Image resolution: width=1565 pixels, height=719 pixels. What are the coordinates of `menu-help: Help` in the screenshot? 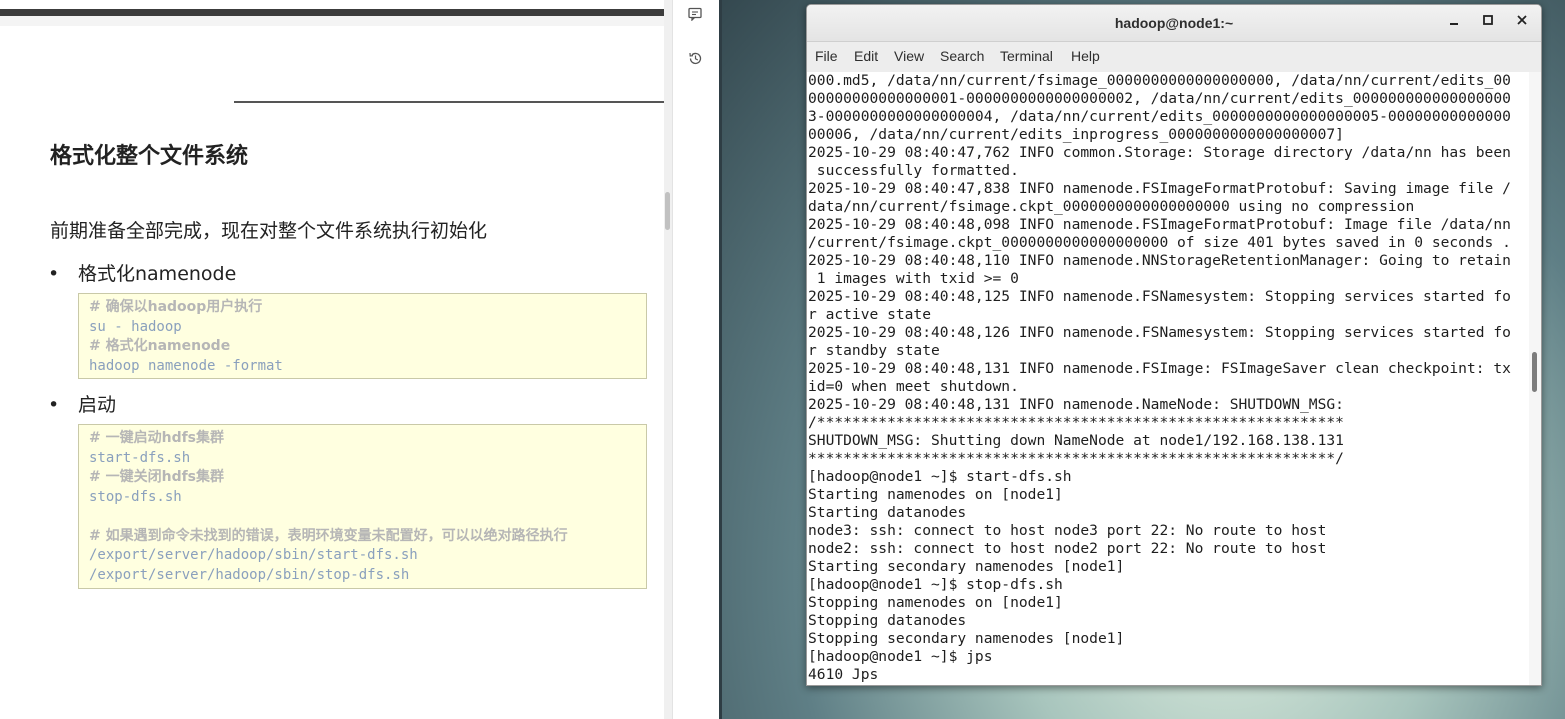 It's located at (1085, 56).